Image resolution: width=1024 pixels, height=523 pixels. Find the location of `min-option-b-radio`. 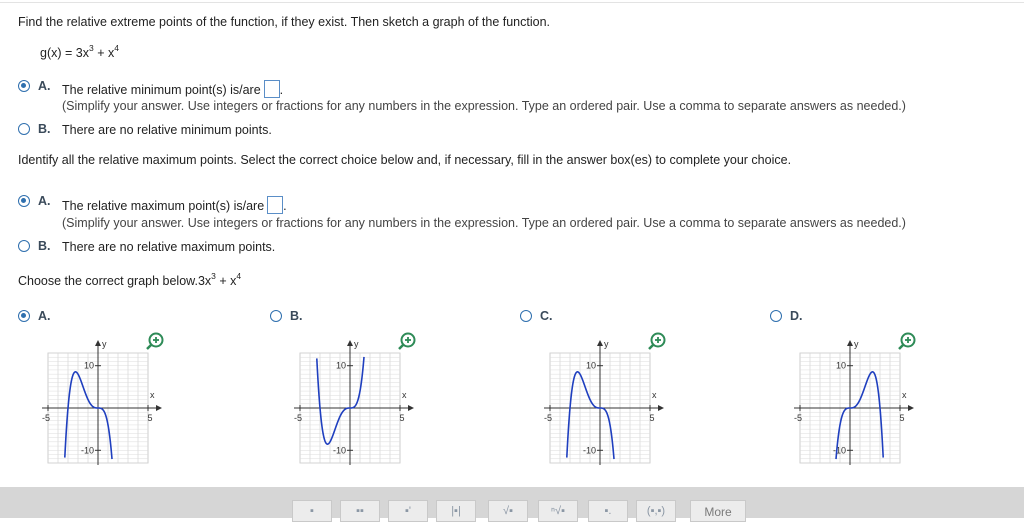

min-option-b-radio is located at coordinates (24, 129).